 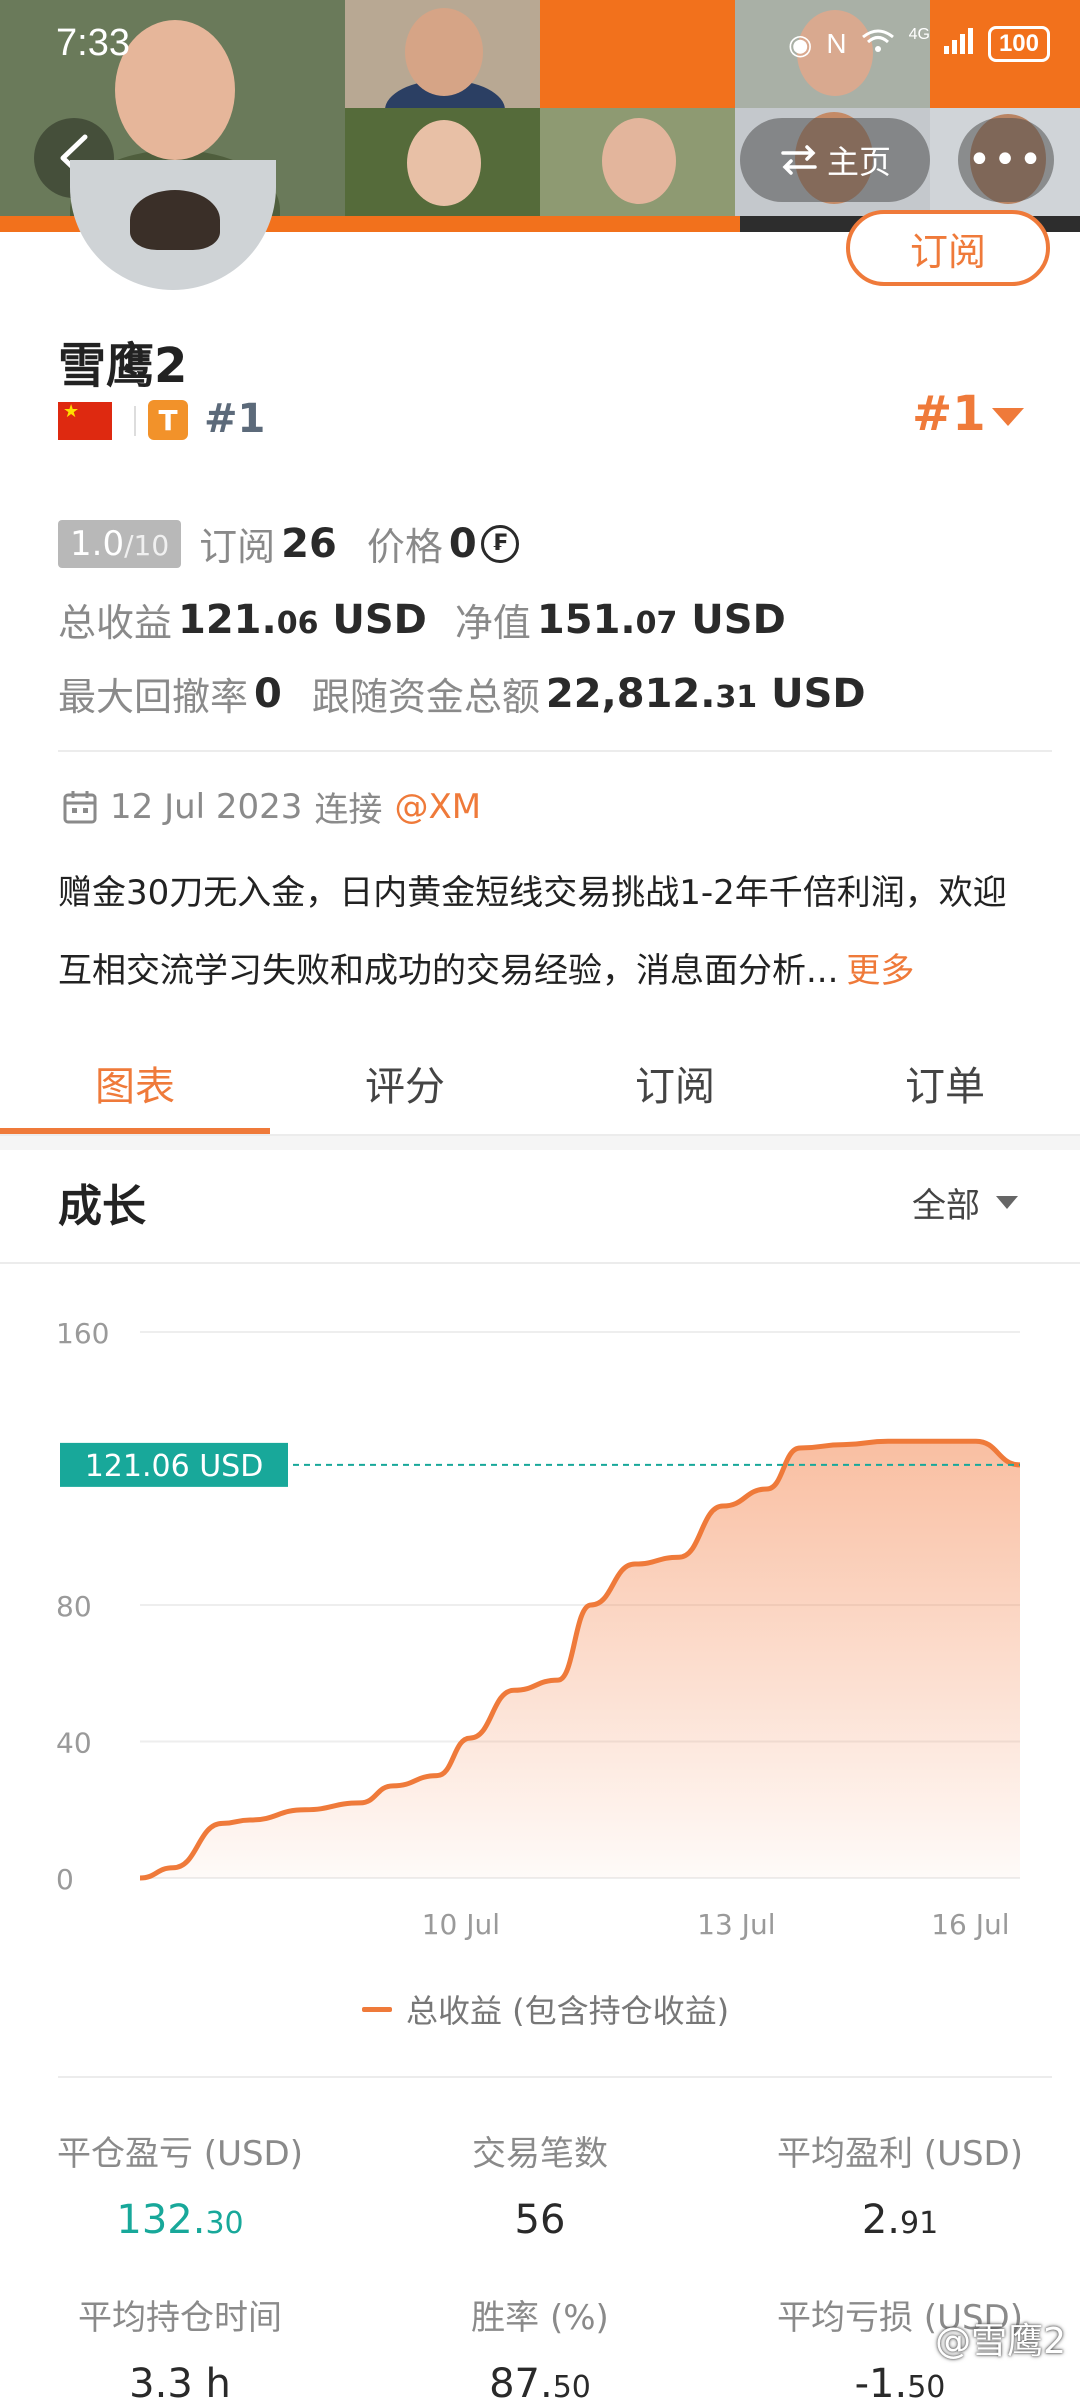 I want to click on subscribe-count: 26, so click(x=309, y=543).